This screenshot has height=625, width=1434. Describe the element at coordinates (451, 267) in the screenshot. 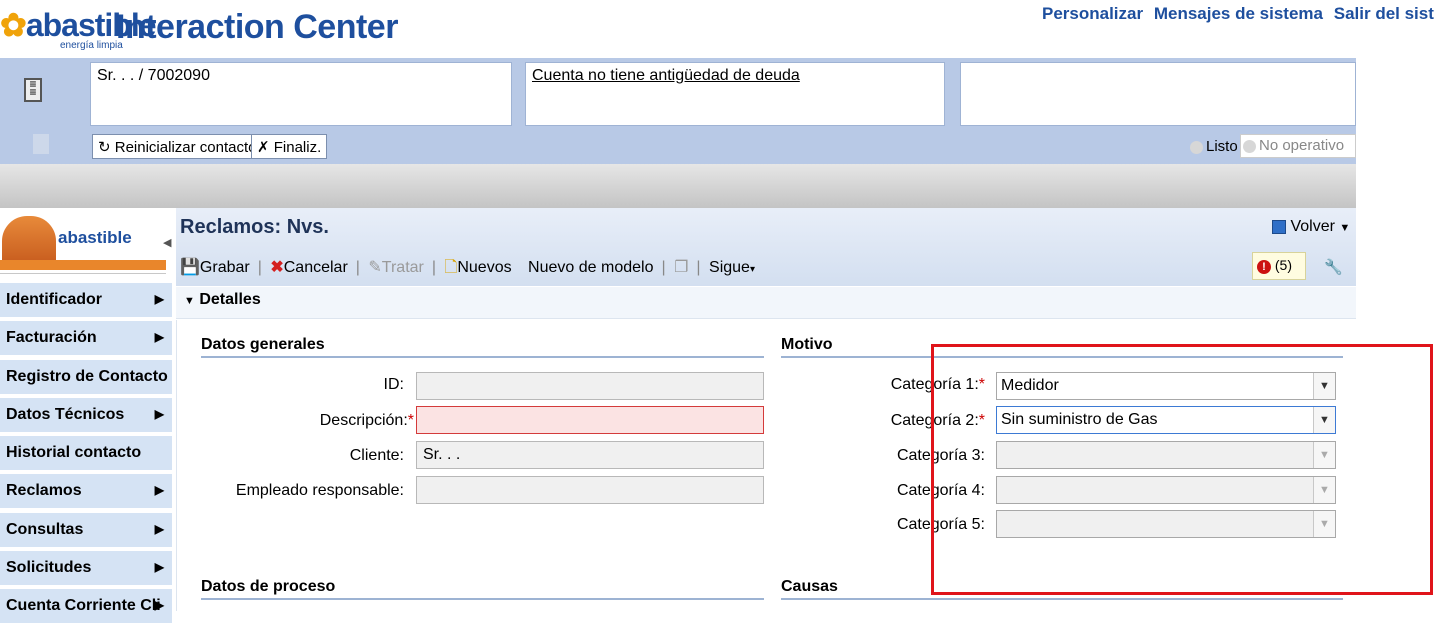

I see `new-document-icon: 🗋` at that location.